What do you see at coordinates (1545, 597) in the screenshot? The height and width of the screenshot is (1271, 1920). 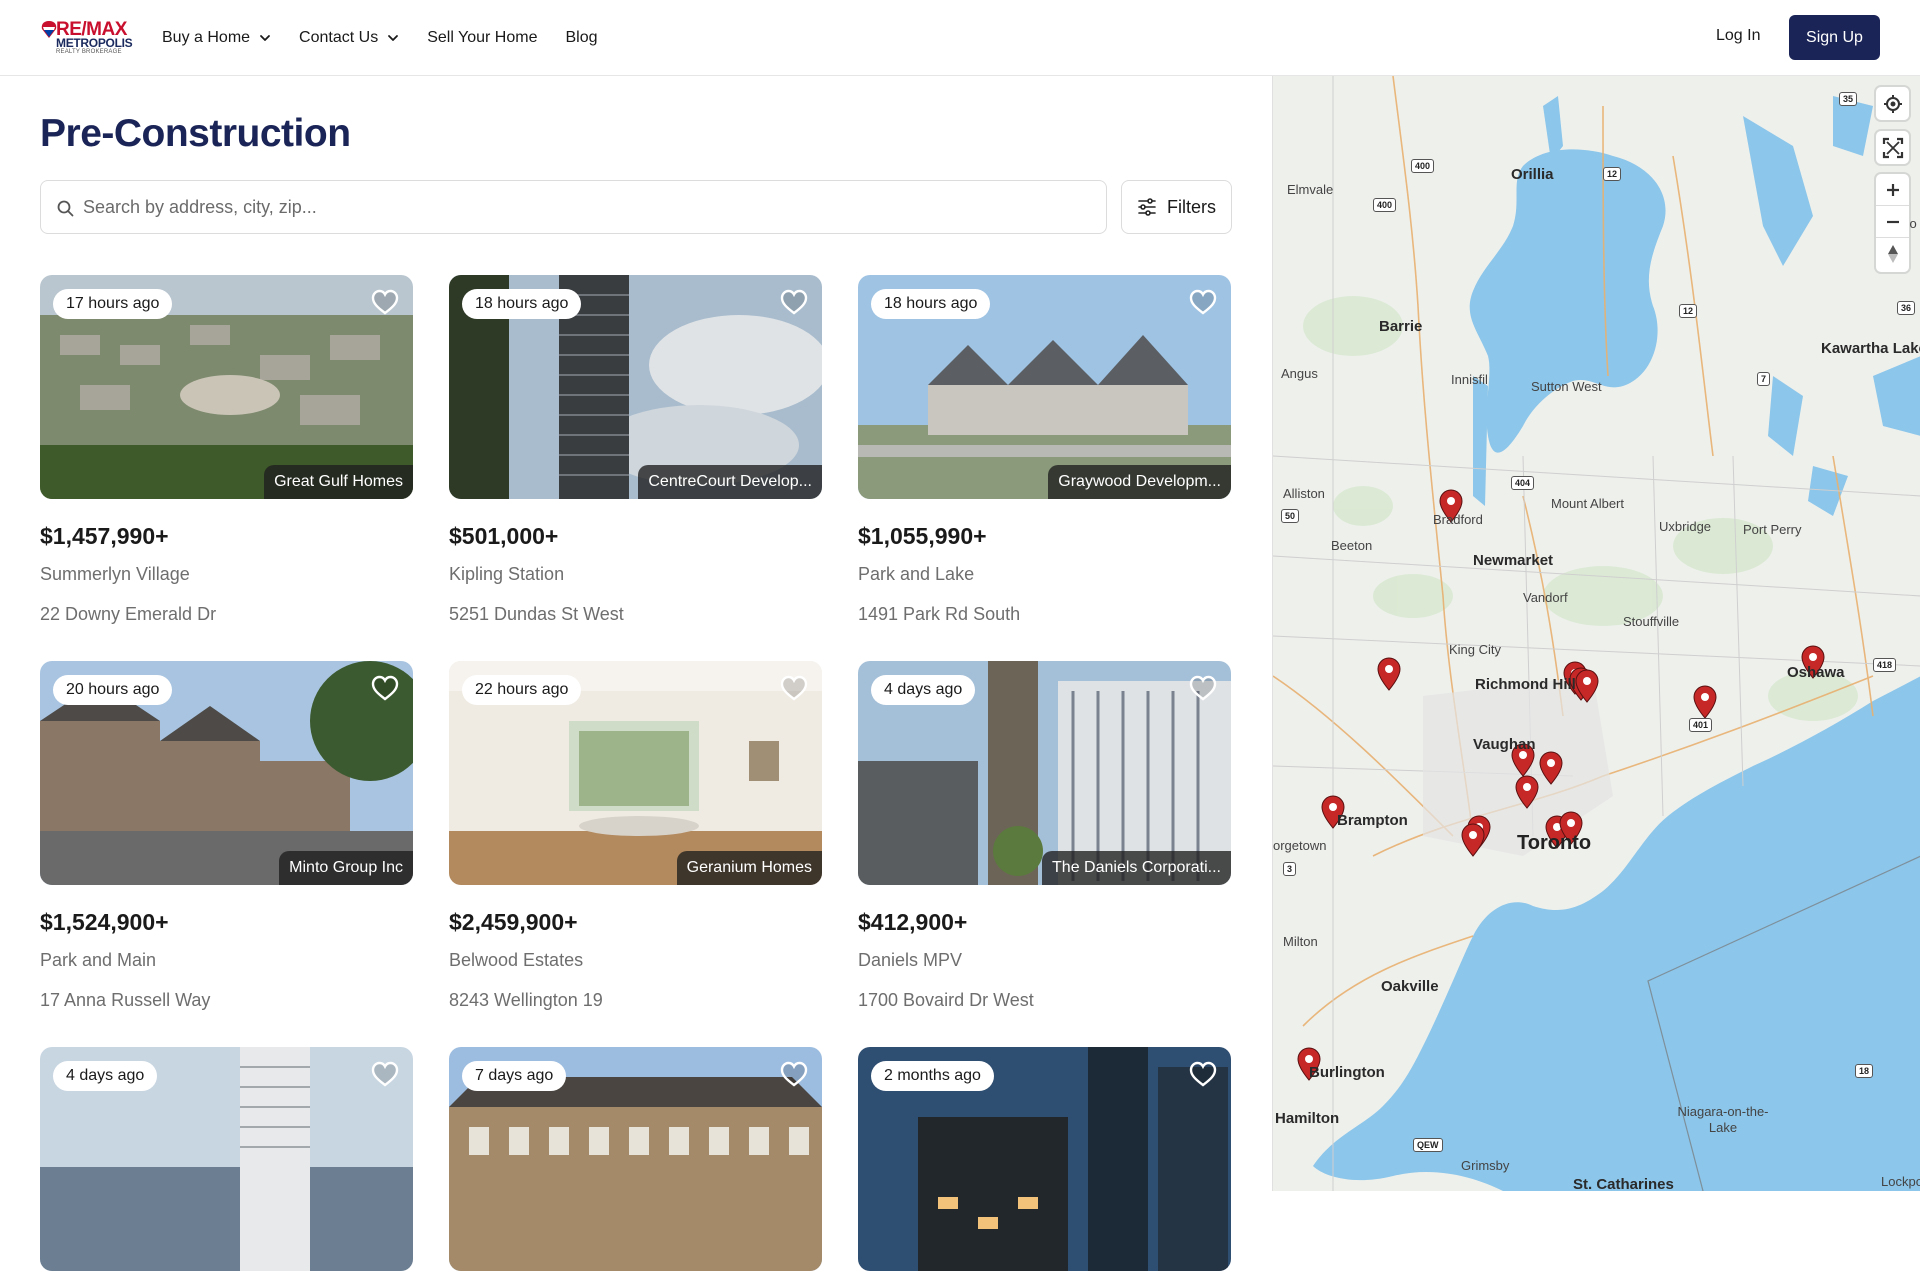 I see `map-label-vandorf: Vandorf` at bounding box center [1545, 597].